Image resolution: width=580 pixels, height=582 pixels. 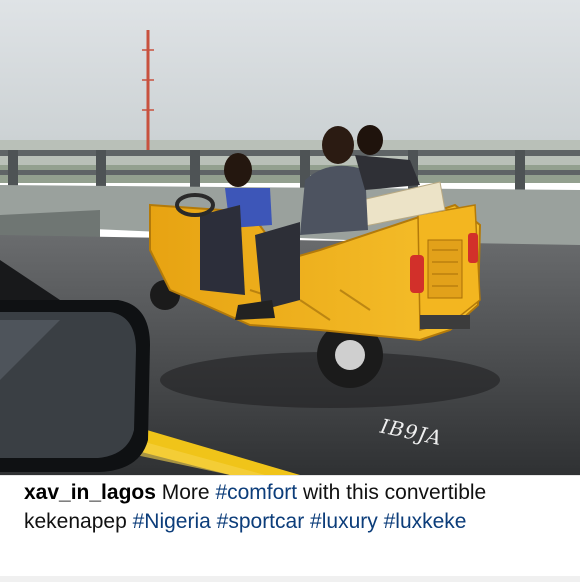 I want to click on tail-light-right, so click(x=473, y=248).